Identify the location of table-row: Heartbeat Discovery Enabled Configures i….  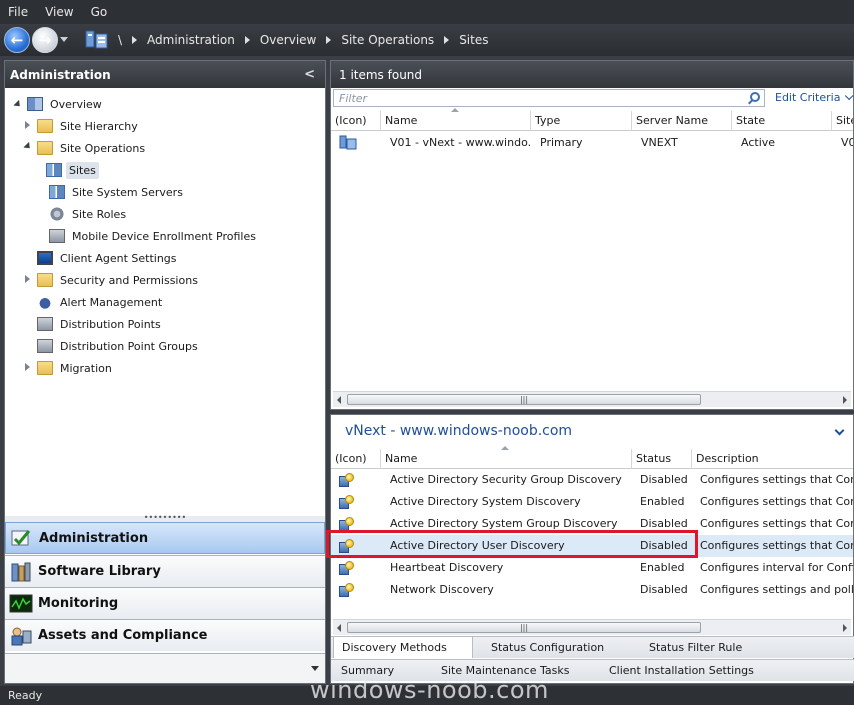
(592, 568).